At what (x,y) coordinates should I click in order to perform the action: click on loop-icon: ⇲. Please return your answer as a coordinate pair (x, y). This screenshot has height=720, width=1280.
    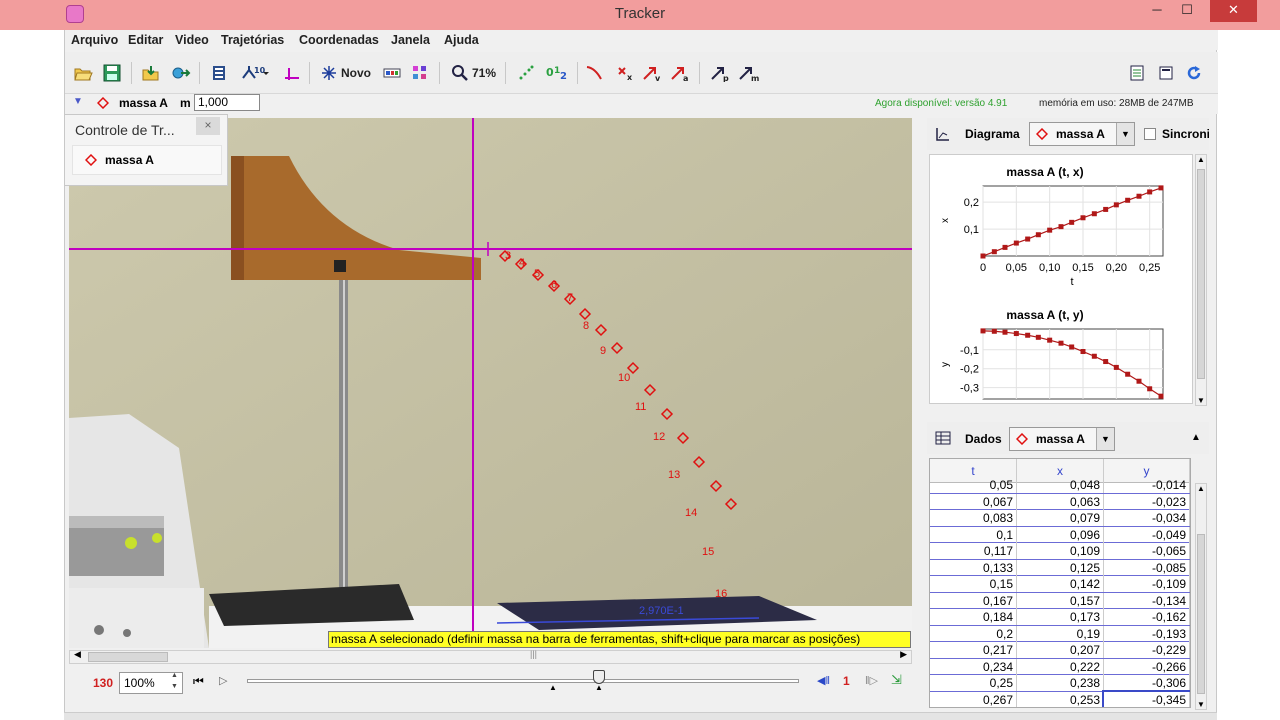
    Looking at the image, I should click on (896, 680).